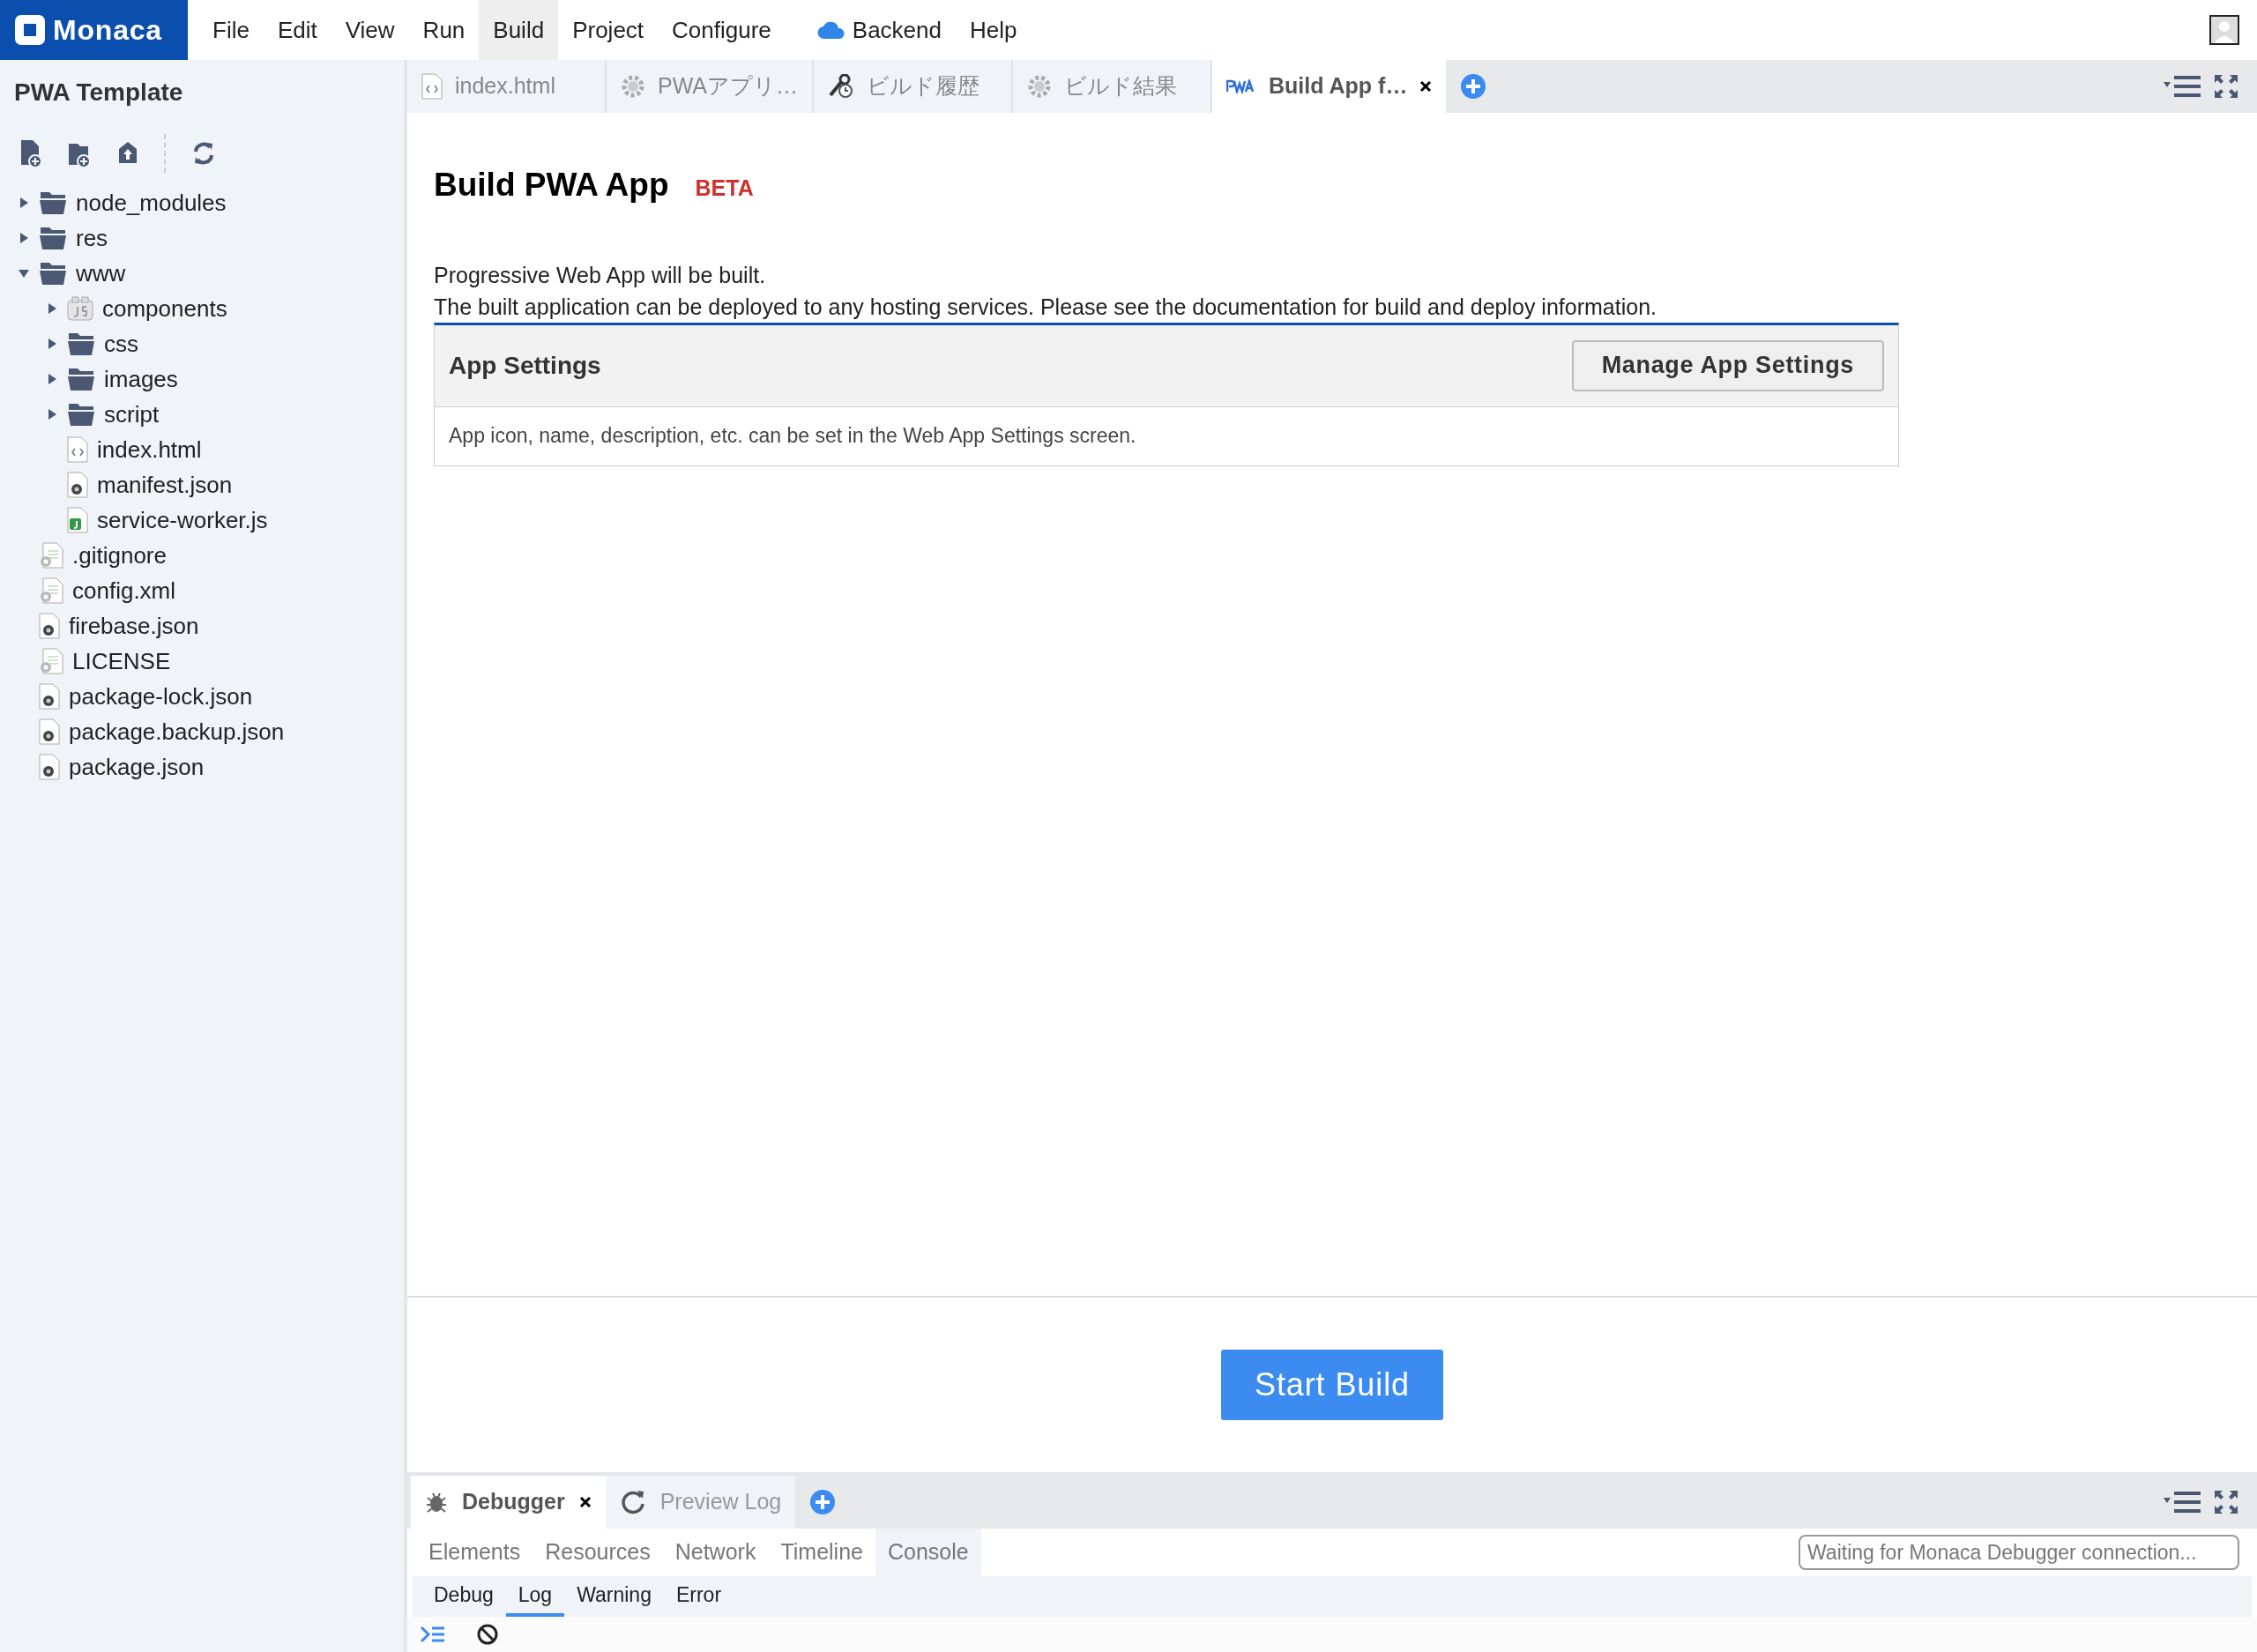 This screenshot has height=1652, width=2257. Describe the element at coordinates (598, 1552) in the screenshot. I see `console-section-tab: Resources` at that location.